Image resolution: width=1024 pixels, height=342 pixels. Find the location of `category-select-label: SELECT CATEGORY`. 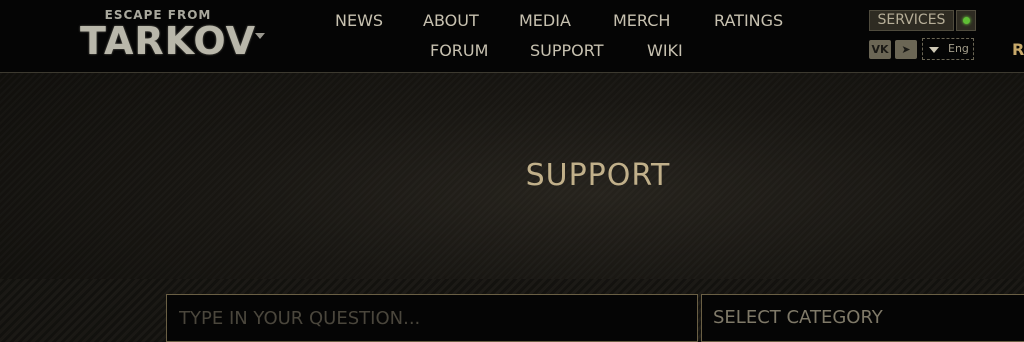

category-select-label: SELECT CATEGORY is located at coordinates (798, 317).